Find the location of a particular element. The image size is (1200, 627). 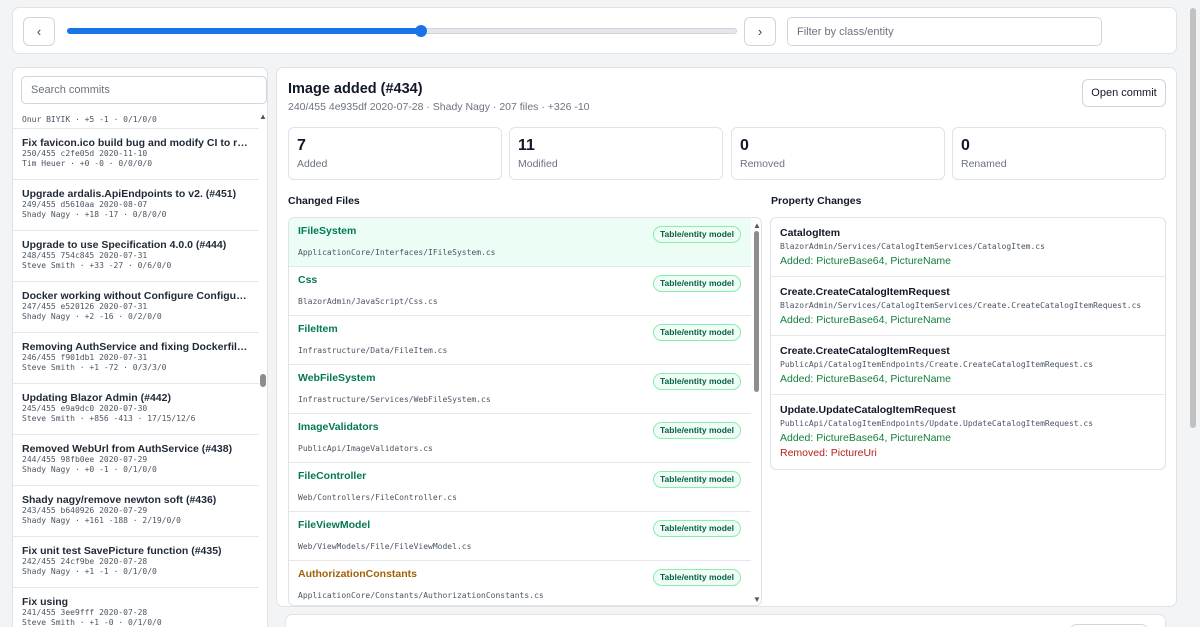

file-path: Infrastructure/Services/WebFileSystem.cs is located at coordinates (394, 399).